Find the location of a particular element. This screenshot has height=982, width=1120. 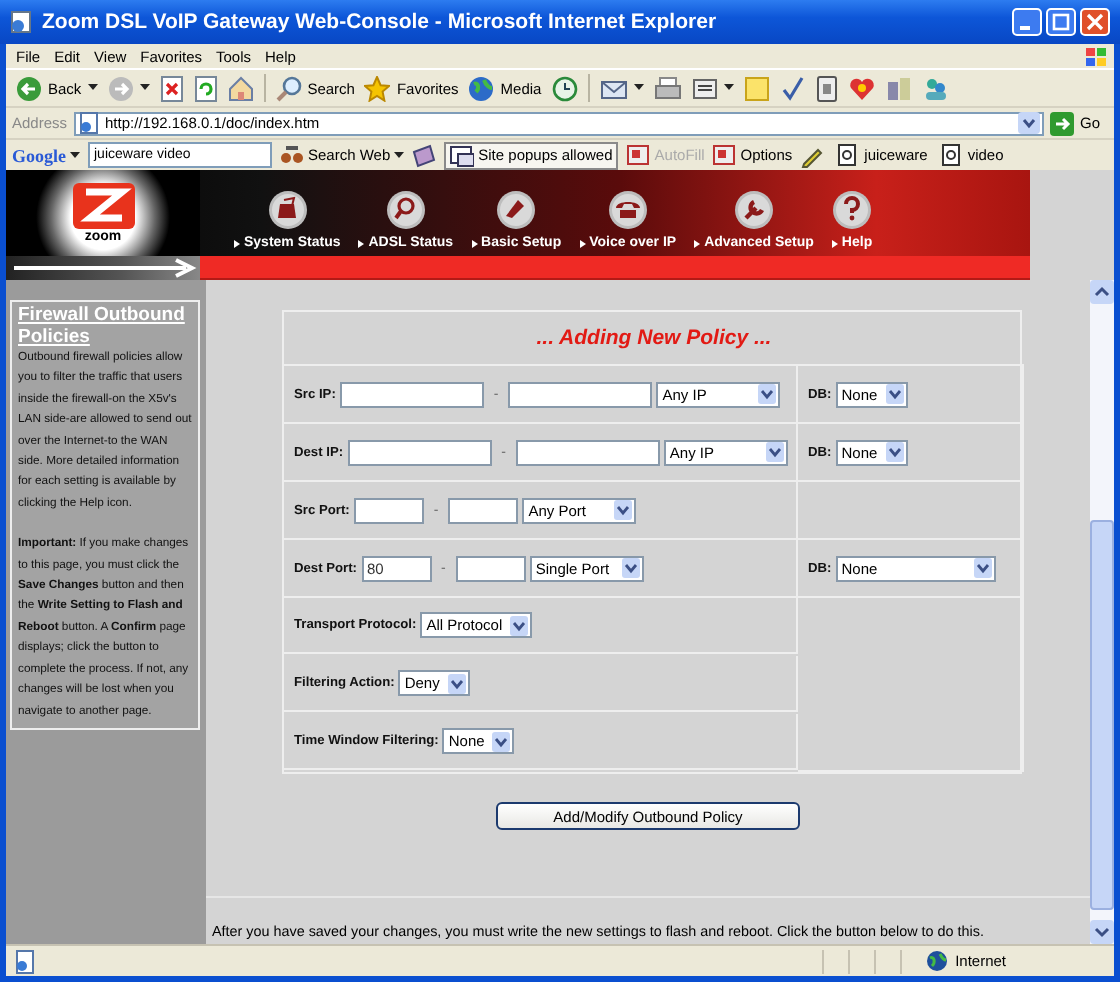

window-icon is located at coordinates (462, 155).